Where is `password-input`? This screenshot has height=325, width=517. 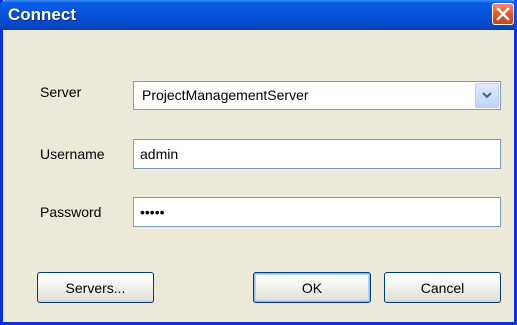 password-input is located at coordinates (317, 212).